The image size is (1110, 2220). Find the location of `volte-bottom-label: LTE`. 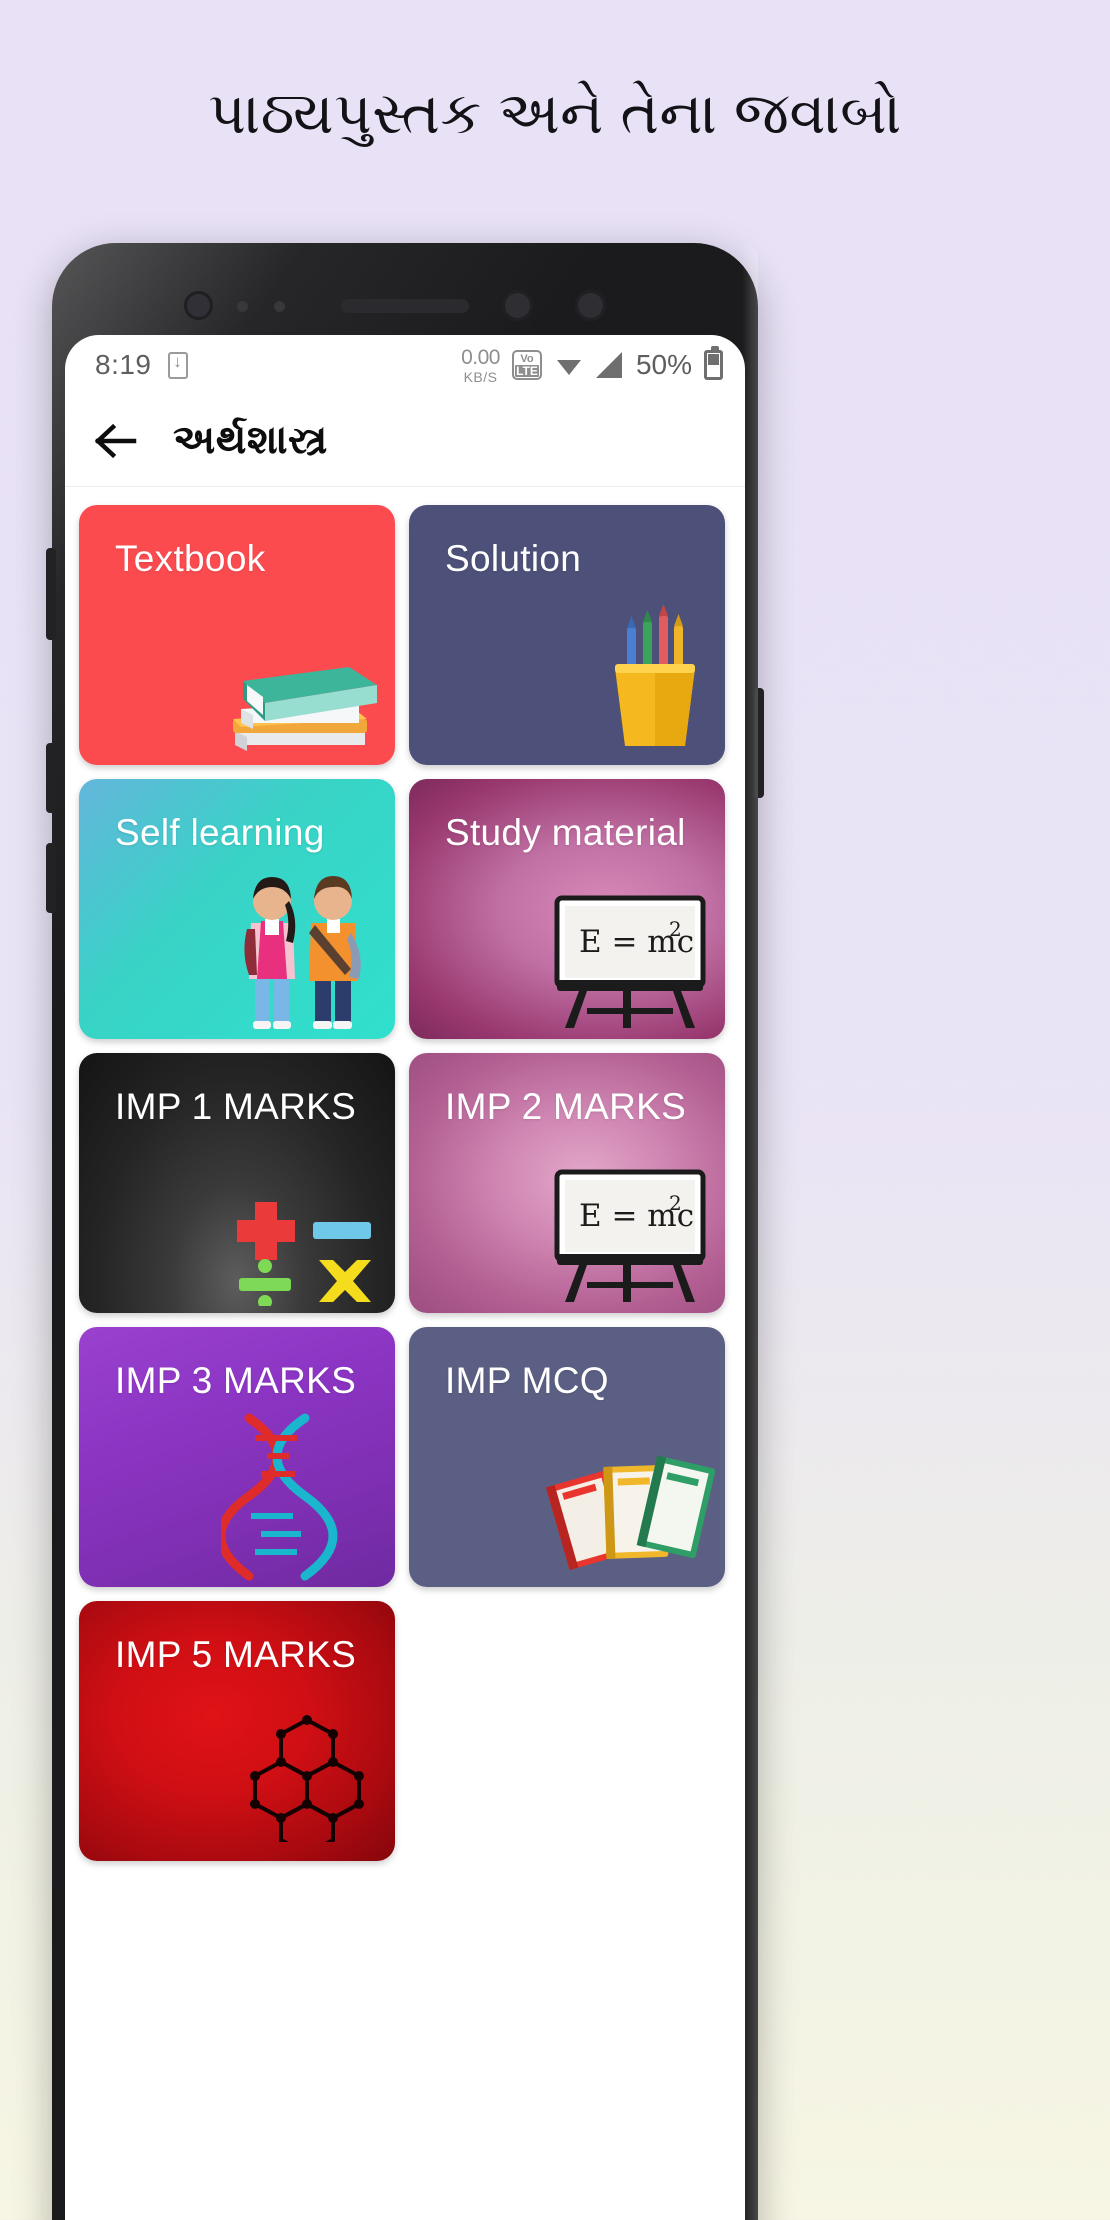

volte-bottom-label: LTE is located at coordinates (527, 370).